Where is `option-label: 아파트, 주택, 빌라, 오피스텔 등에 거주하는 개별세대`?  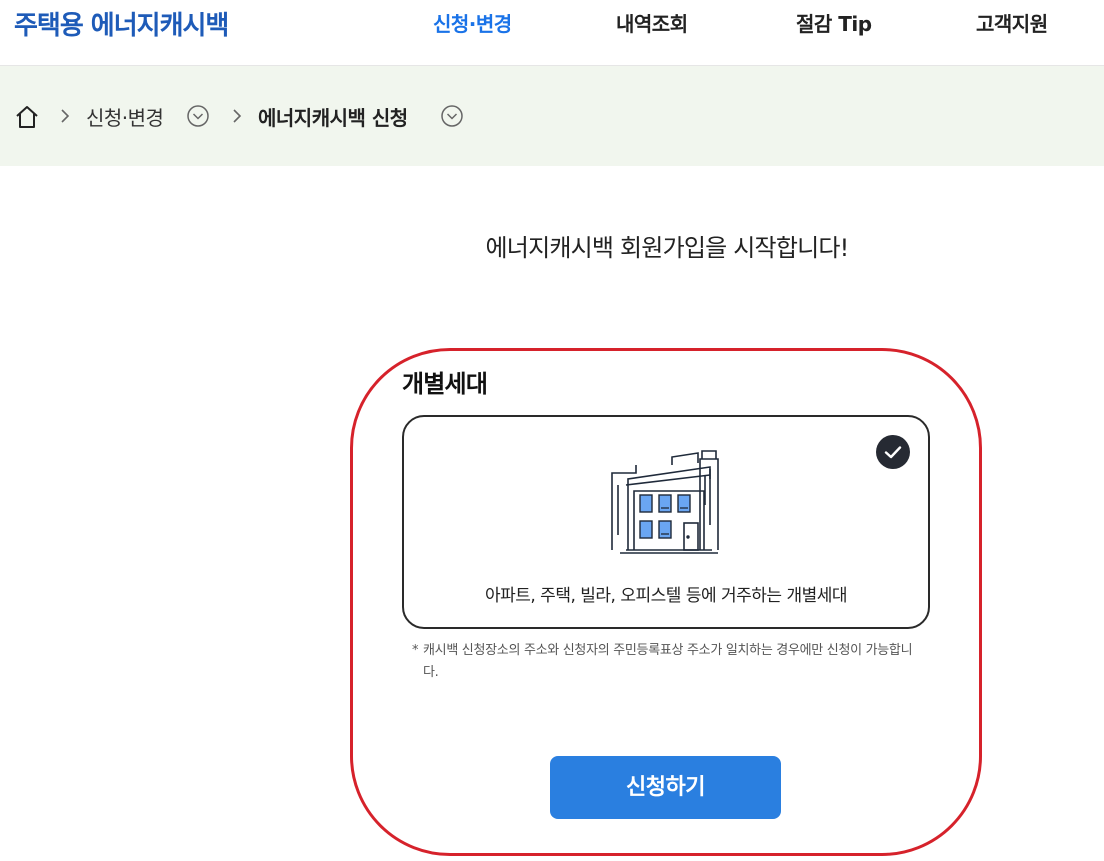 option-label: 아파트, 주택, 빌라, 오피스텔 등에 거주하는 개별세대 is located at coordinates (666, 596).